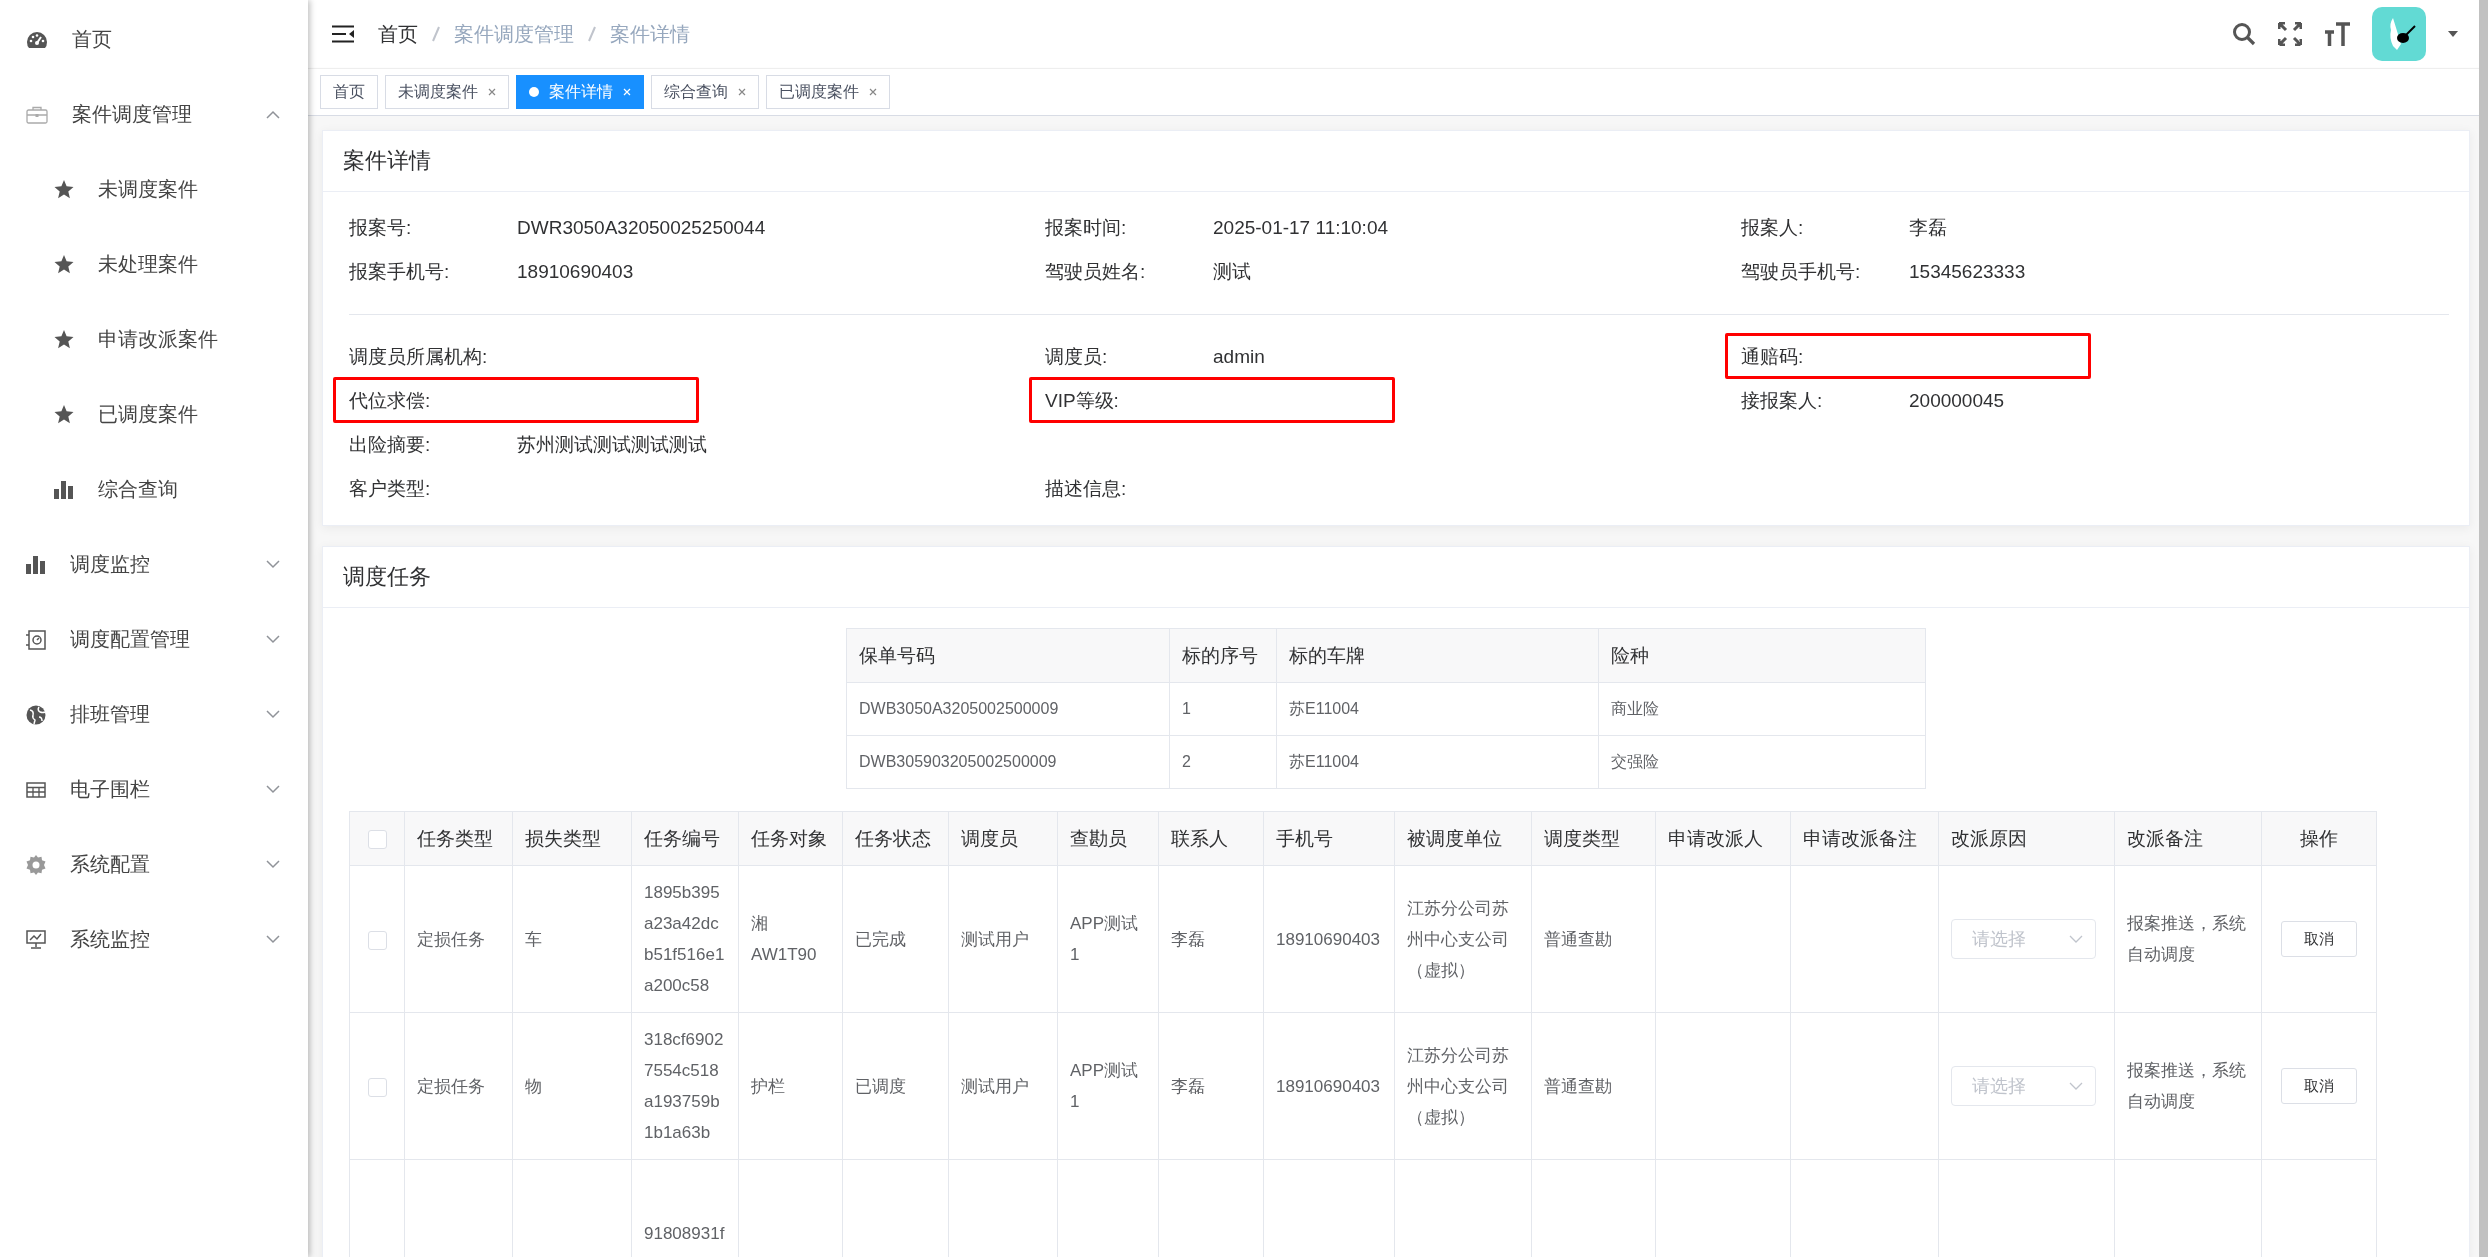  I want to click on menu-item: 调度配置管理, so click(154, 639).